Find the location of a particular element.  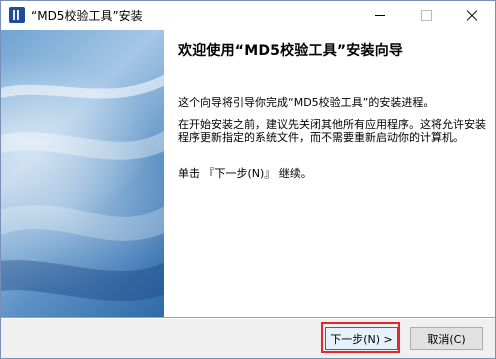

continue-instruction: 单击 『下一步(N)』 继续。 is located at coordinates (245, 173).